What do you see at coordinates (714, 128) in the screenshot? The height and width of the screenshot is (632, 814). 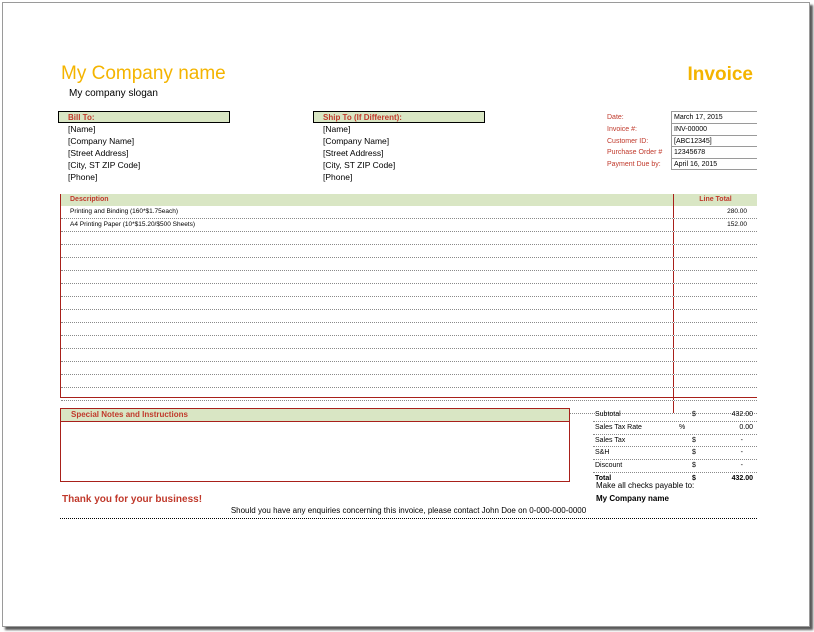 I see `invoice-number-value: INV-00000` at bounding box center [714, 128].